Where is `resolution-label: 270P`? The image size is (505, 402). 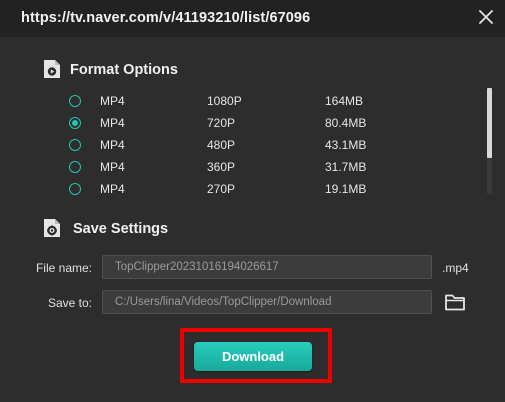
resolution-label: 270P is located at coordinates (221, 189).